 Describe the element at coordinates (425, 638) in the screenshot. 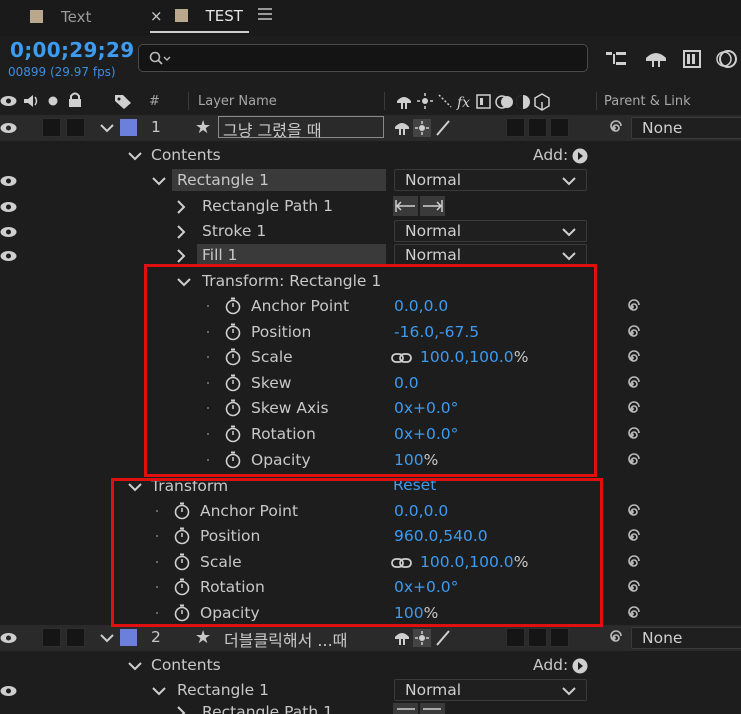

I see `layer-switches` at that location.